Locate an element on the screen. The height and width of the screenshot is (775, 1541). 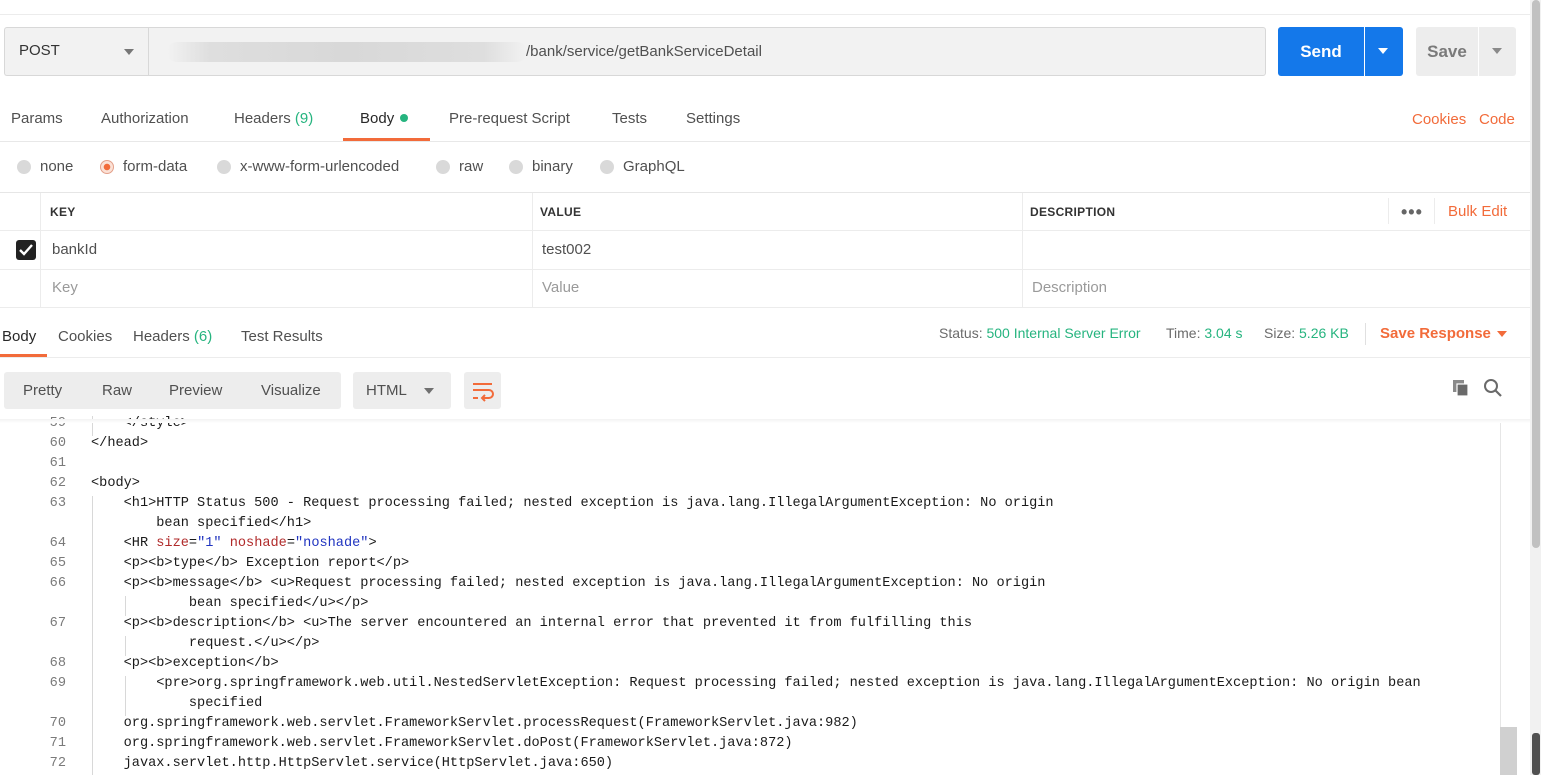
line-number: 68 is located at coordinates (57, 663).